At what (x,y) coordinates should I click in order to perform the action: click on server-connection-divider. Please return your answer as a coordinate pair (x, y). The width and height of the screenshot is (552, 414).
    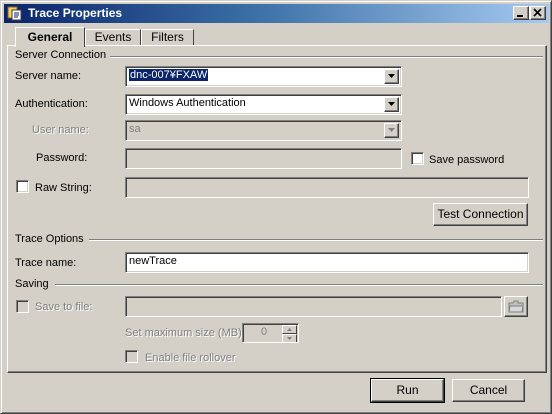
    Looking at the image, I should click on (326, 57).